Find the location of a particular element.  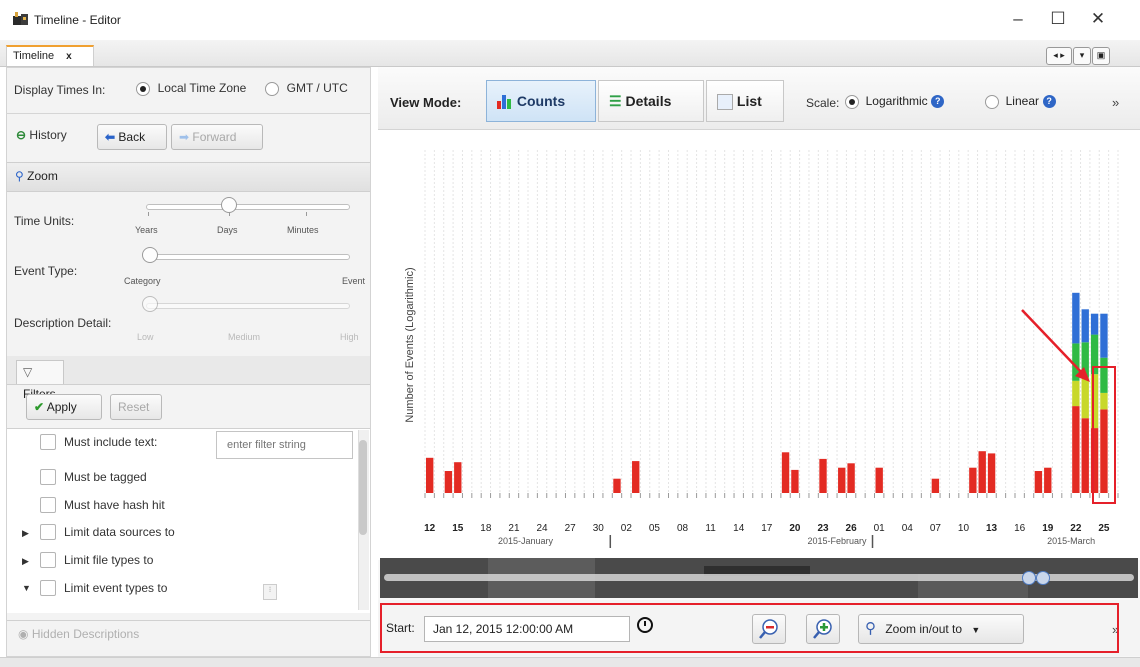

tick-label-years: Years is located at coordinates (146, 230).